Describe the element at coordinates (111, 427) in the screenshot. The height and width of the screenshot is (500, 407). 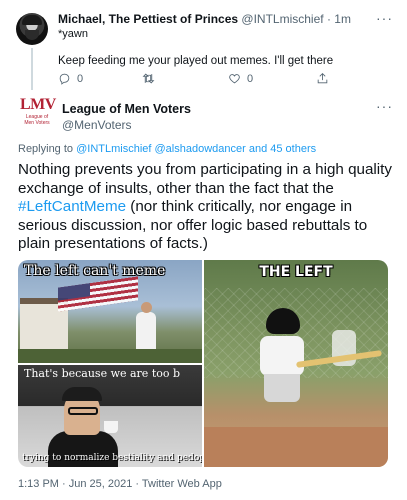
I see `cup-shape` at that location.